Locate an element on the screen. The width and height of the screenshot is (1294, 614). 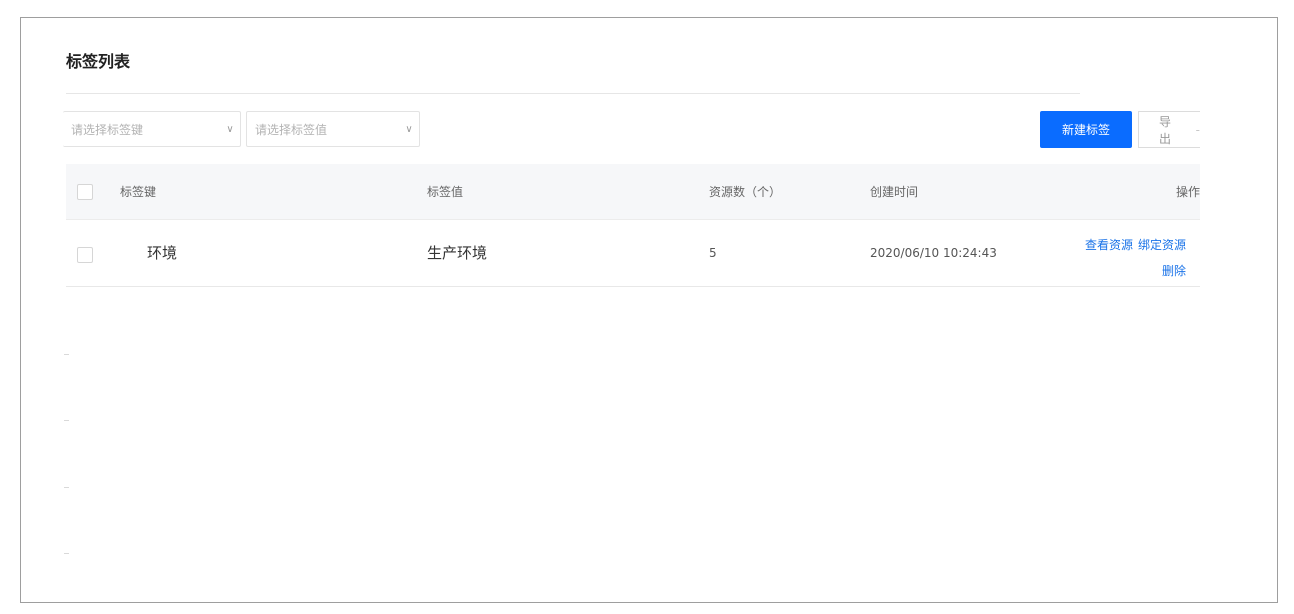
tag-value-select: 请选择标签值 ∨ is located at coordinates (333, 129).